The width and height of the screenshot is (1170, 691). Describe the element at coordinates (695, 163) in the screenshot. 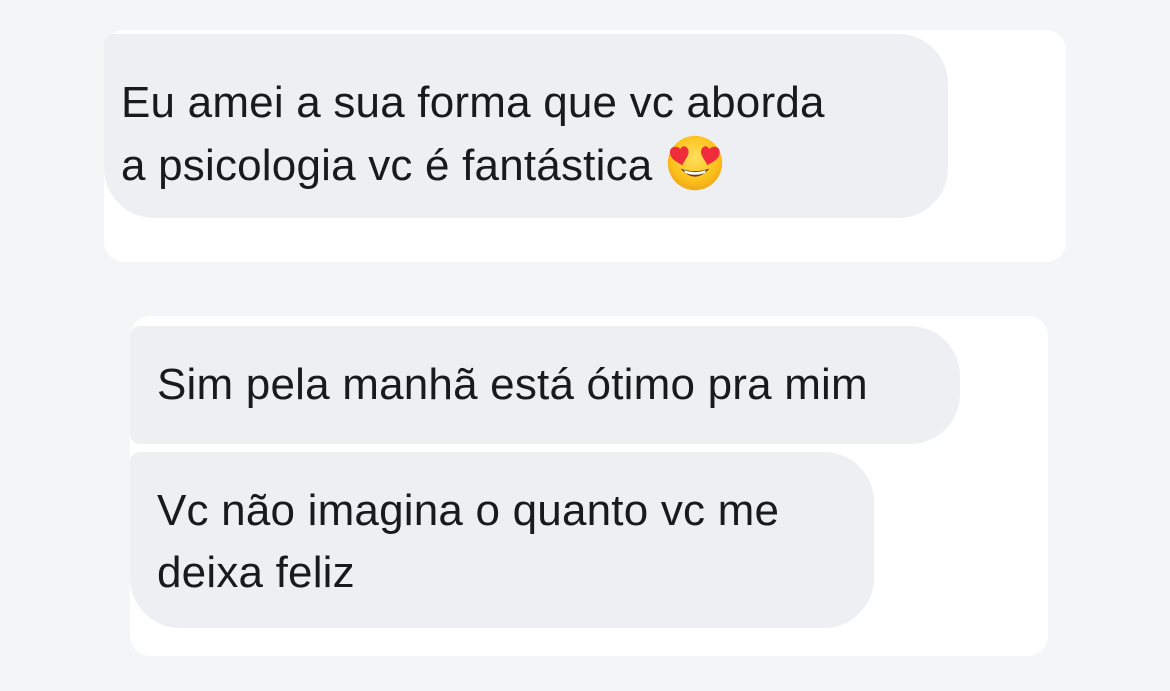

I see `heart-eyes-emoji-icon` at that location.